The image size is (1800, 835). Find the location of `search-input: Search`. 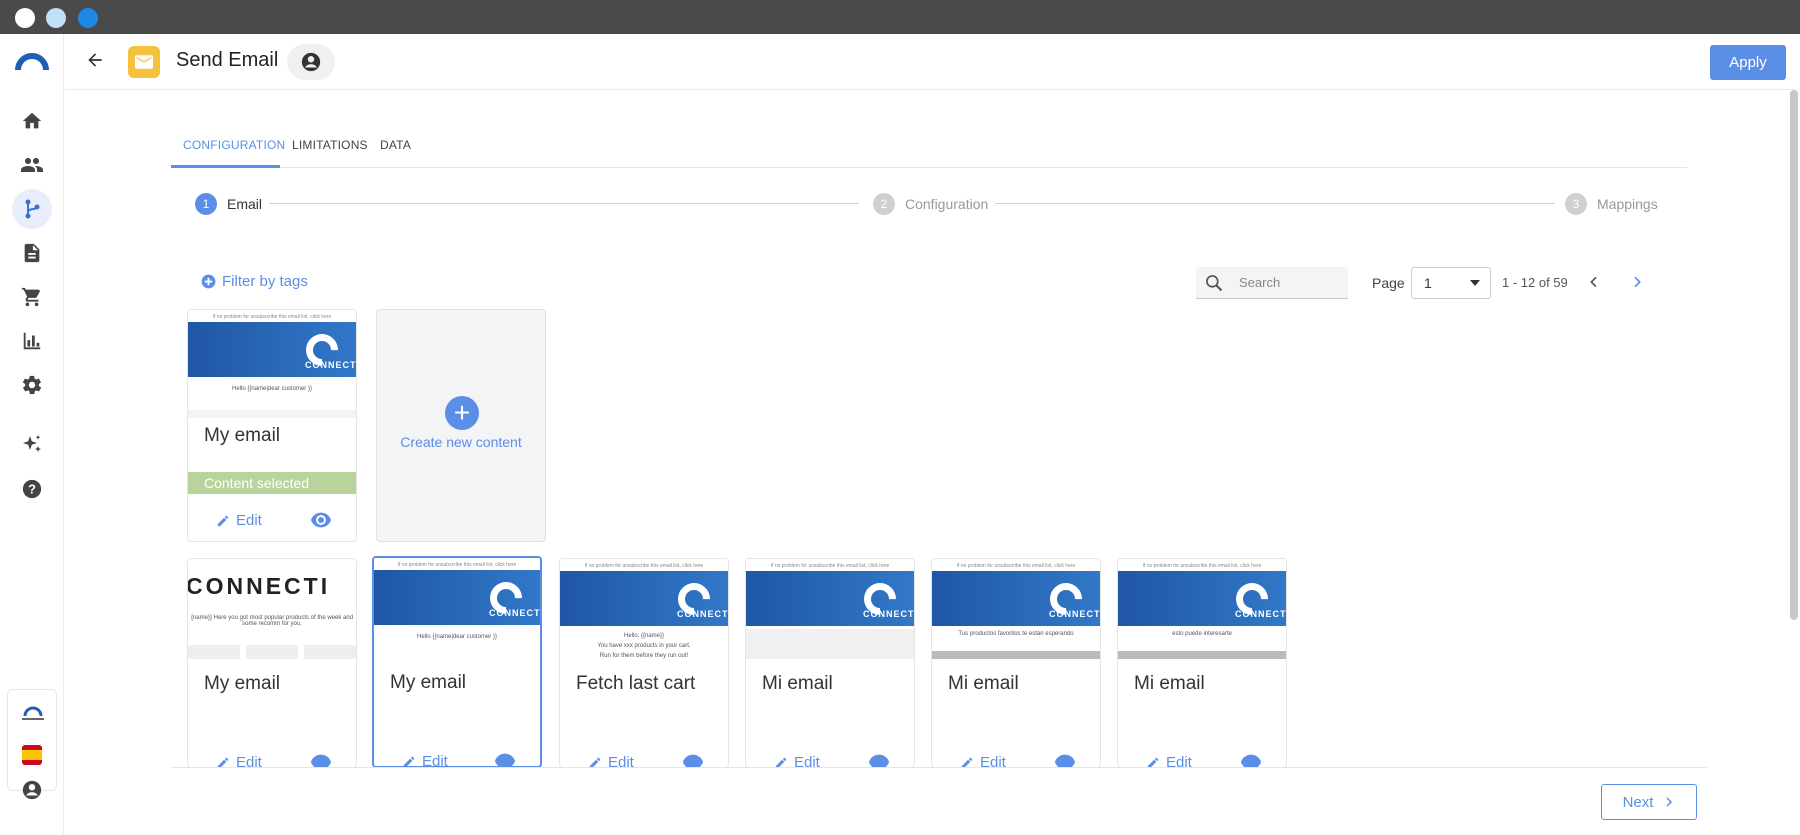

search-input: Search is located at coordinates (1272, 283).